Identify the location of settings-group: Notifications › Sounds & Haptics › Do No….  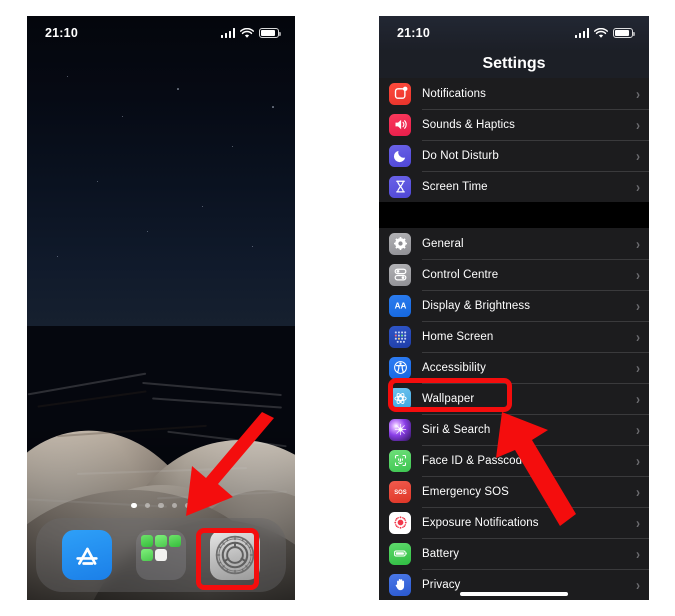
(514, 140).